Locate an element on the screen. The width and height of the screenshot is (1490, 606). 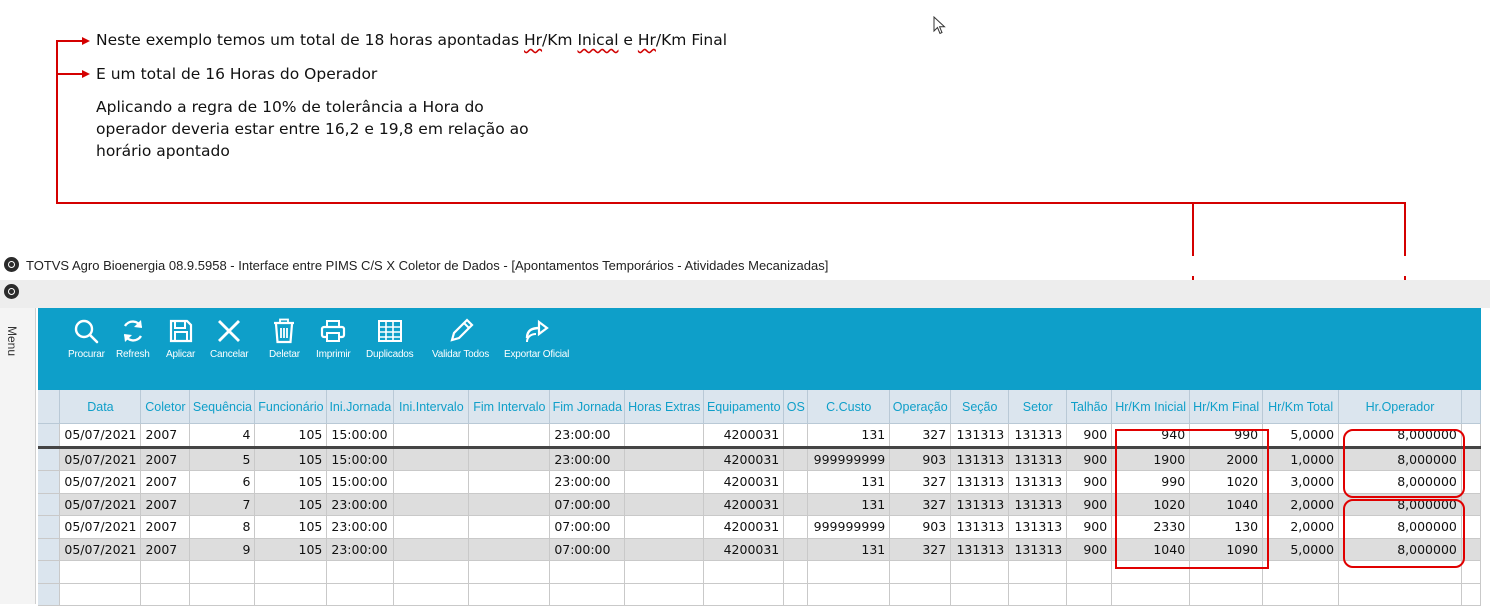
column-header: Hr/Km Final is located at coordinates (1226, 407).